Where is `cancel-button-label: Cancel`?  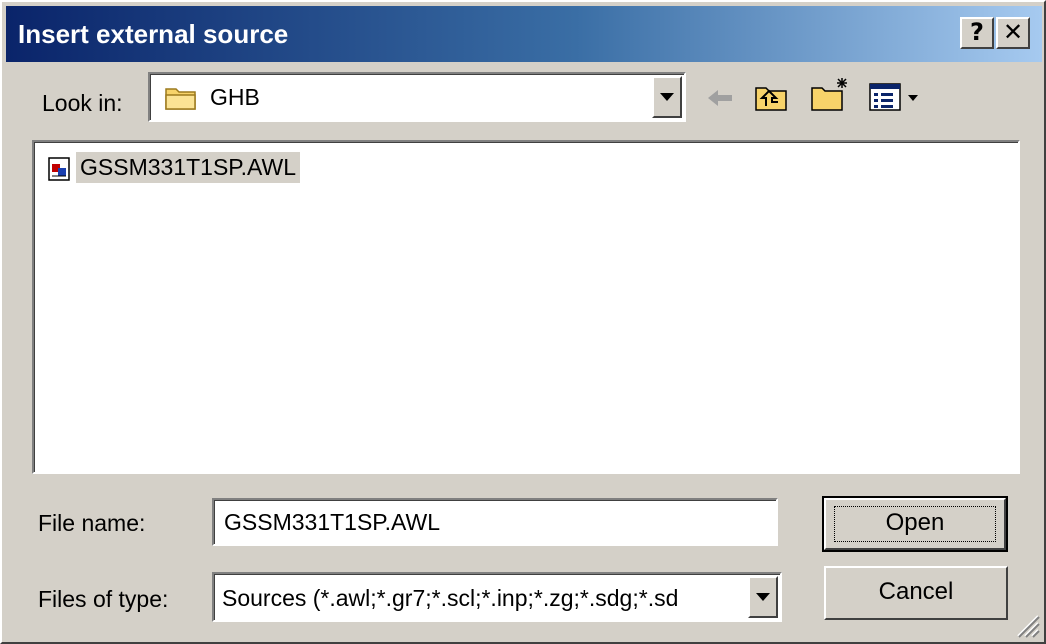 cancel-button-label: Cancel is located at coordinates (916, 591).